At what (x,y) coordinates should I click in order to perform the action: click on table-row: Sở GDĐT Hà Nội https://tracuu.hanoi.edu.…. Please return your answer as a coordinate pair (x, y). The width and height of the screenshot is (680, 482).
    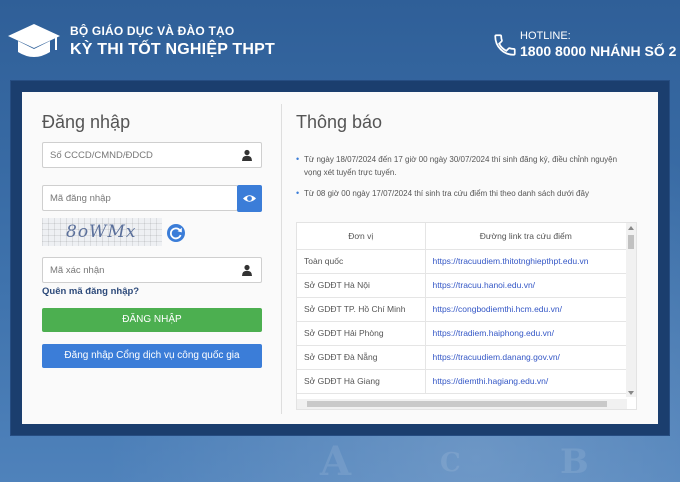
    Looking at the image, I should click on (462, 285).